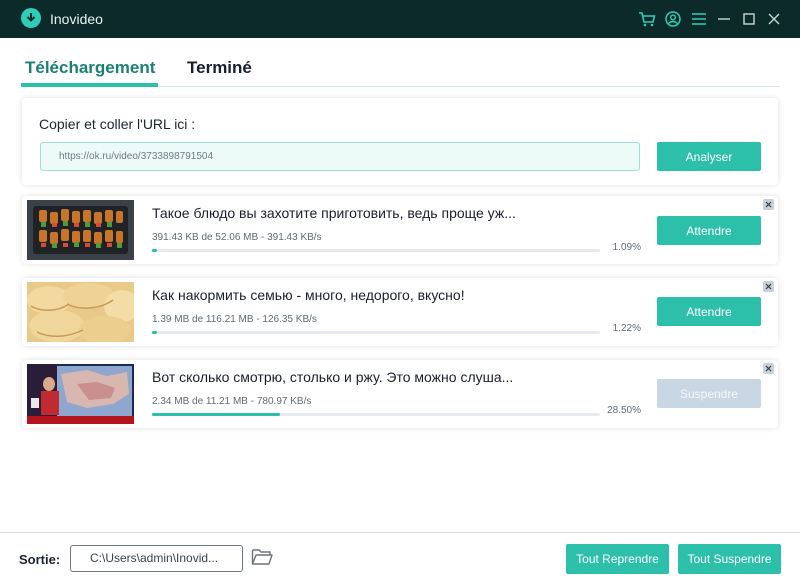 This screenshot has height=585, width=800. What do you see at coordinates (709, 156) in the screenshot?
I see `analyze-button: Analyser` at bounding box center [709, 156].